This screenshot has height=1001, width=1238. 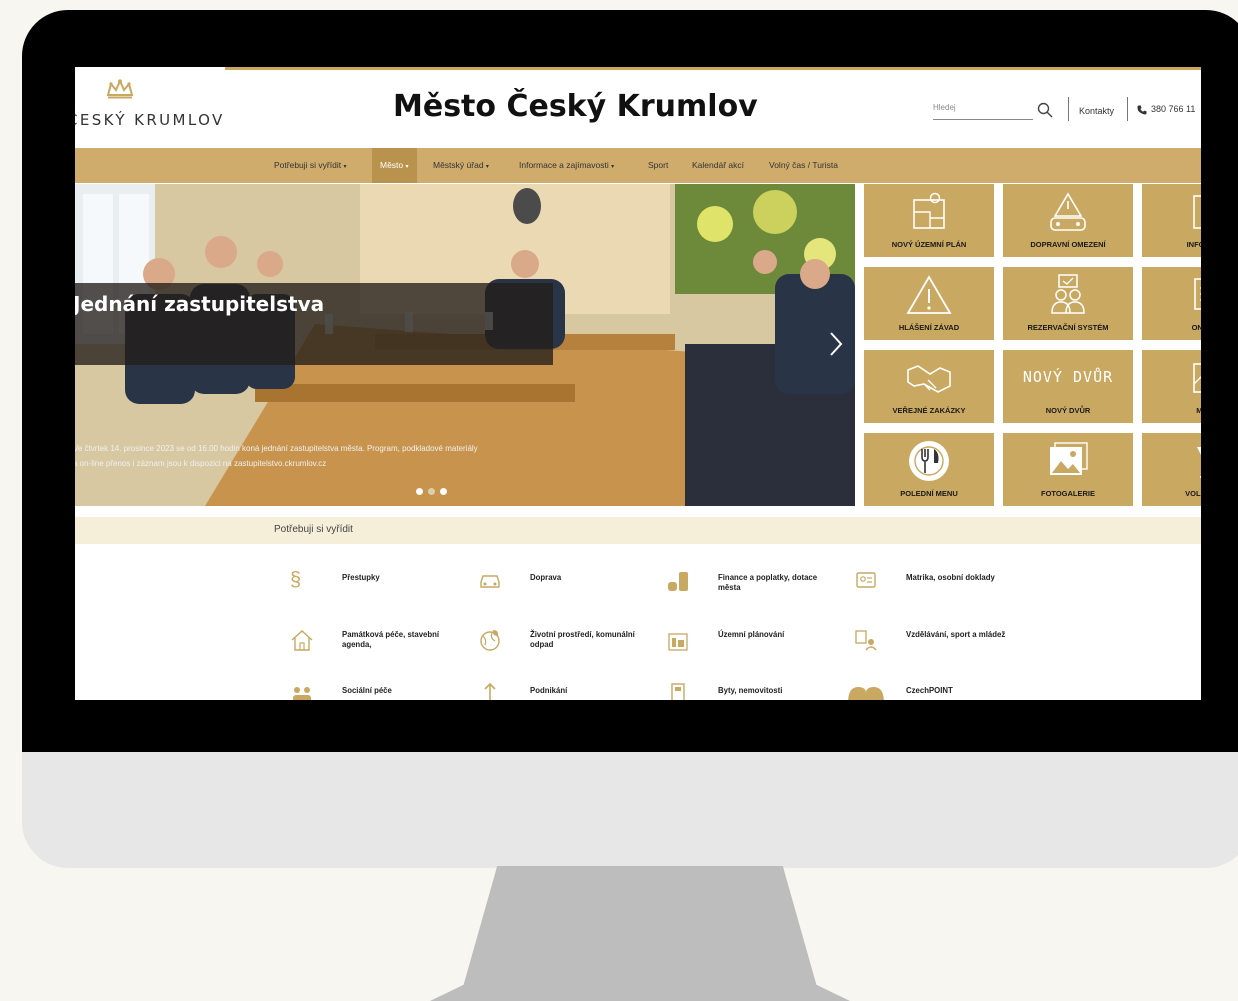 I want to click on leisure-icon, so click(x=1199, y=462).